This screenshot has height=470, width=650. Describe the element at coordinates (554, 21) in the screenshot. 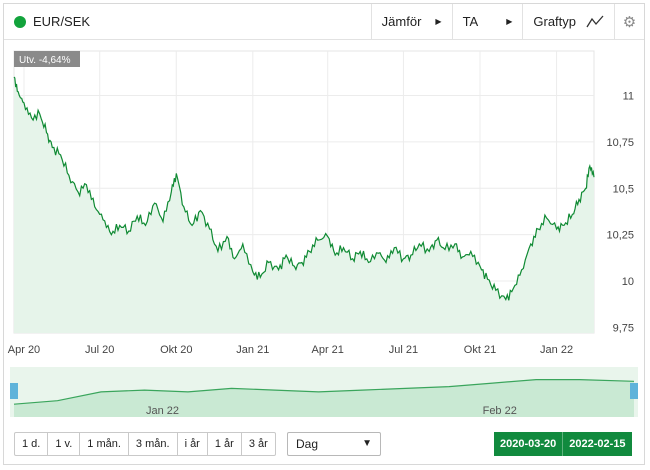

I see `chart-type-label: Graftyp` at that location.